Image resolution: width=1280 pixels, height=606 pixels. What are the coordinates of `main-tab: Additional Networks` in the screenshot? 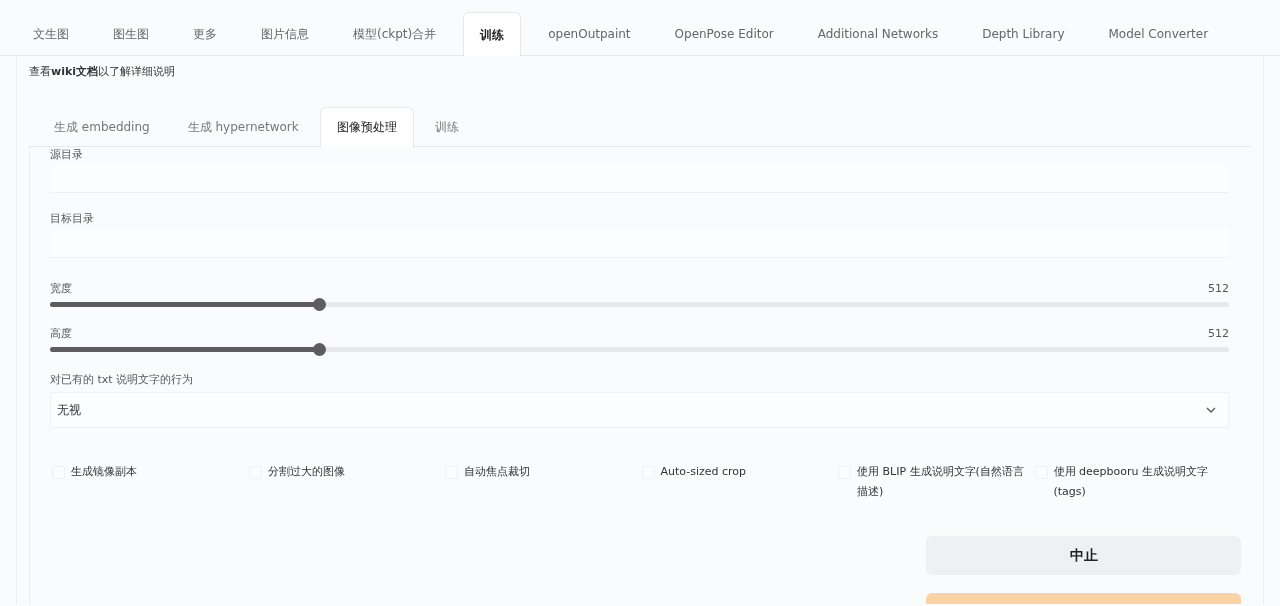 It's located at (878, 33).